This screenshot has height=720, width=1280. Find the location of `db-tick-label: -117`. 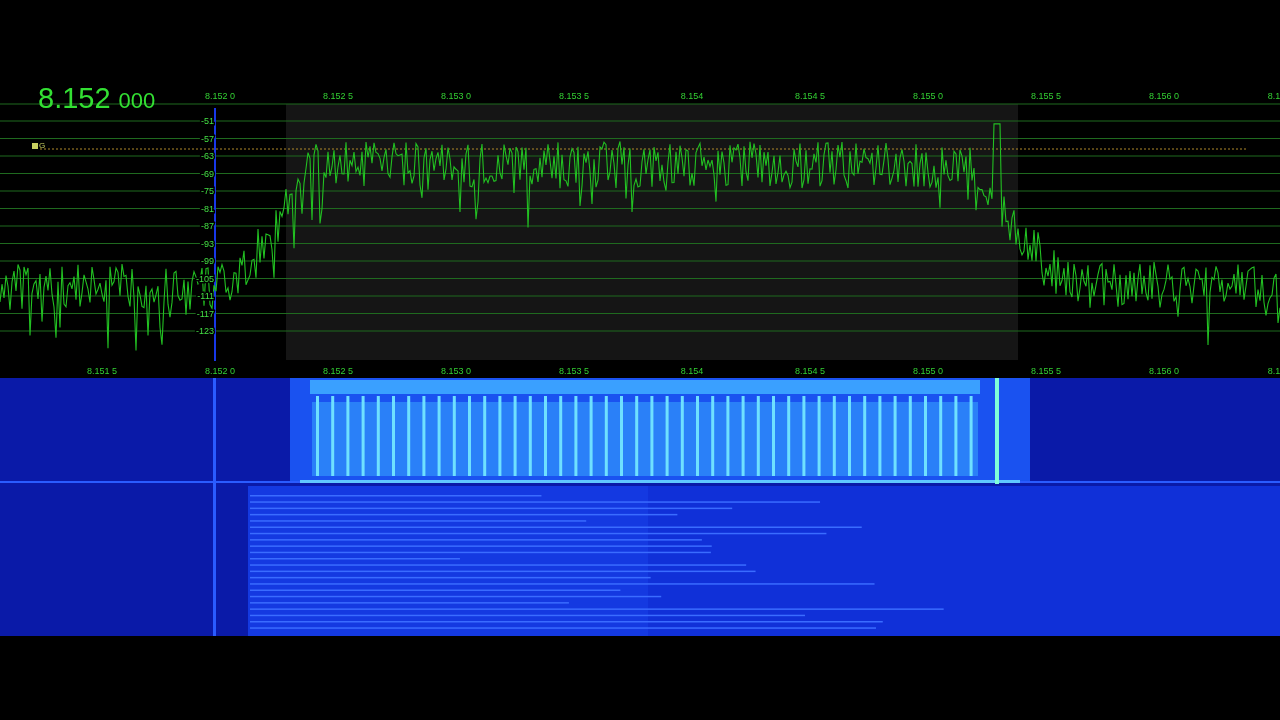

db-tick-label: -117 is located at coordinates (205, 313).